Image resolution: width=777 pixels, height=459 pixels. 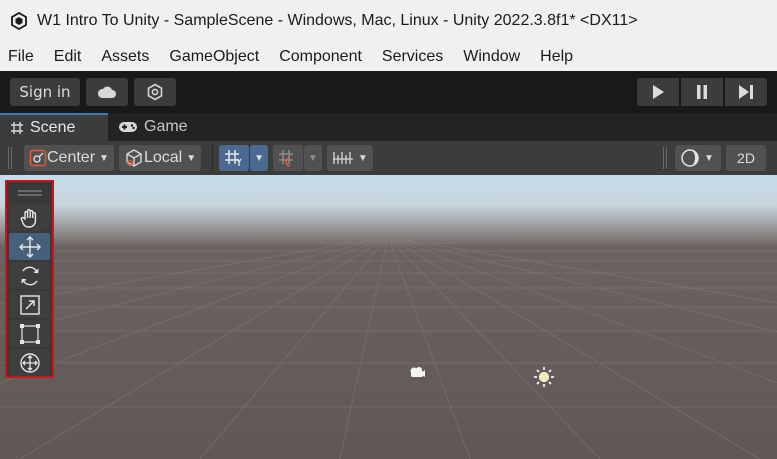 I want to click on transform-tool-button, so click(x=29, y=362).